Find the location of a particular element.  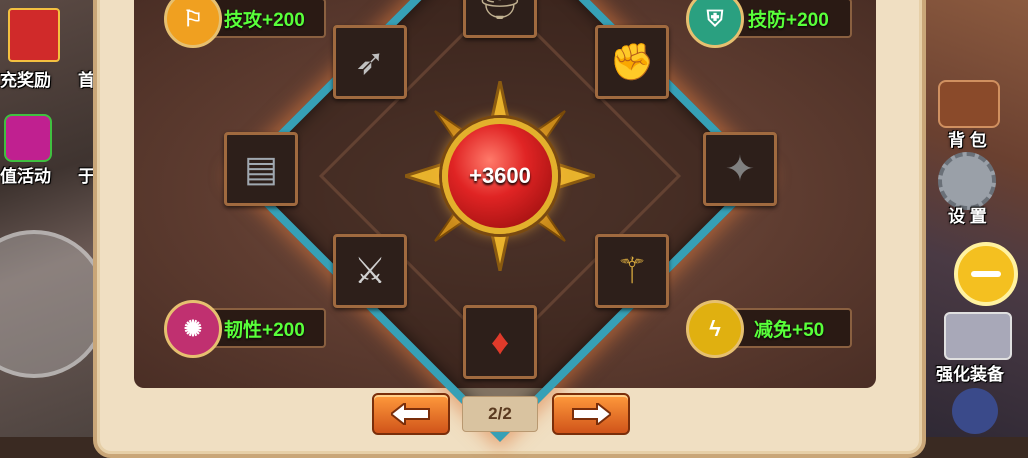

power-value: +3600 is located at coordinates (500, 175).